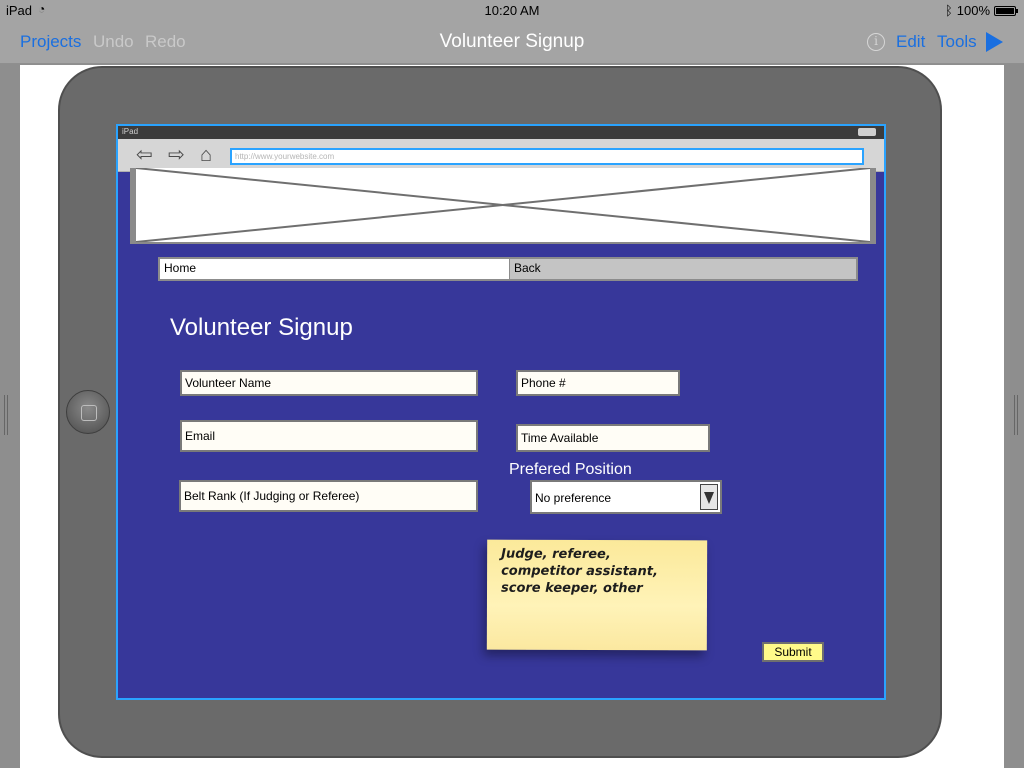 The width and height of the screenshot is (1024, 768). What do you see at coordinates (329, 383) in the screenshot?
I see `volunteer-name-input: Volunteer Name` at bounding box center [329, 383].